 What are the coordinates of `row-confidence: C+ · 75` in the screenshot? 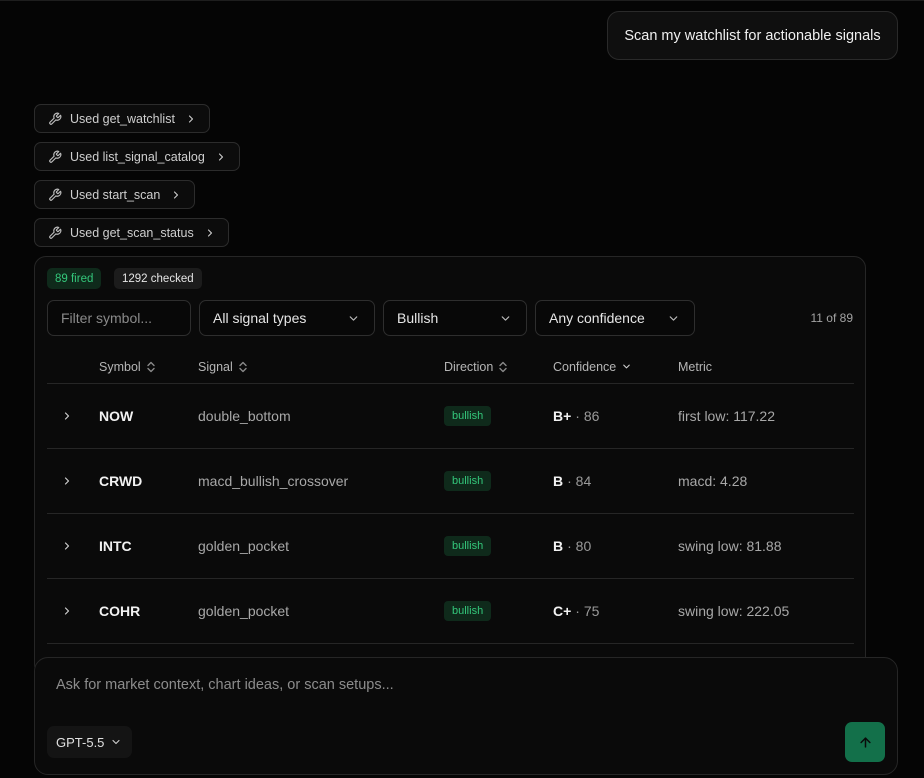 It's located at (576, 611).